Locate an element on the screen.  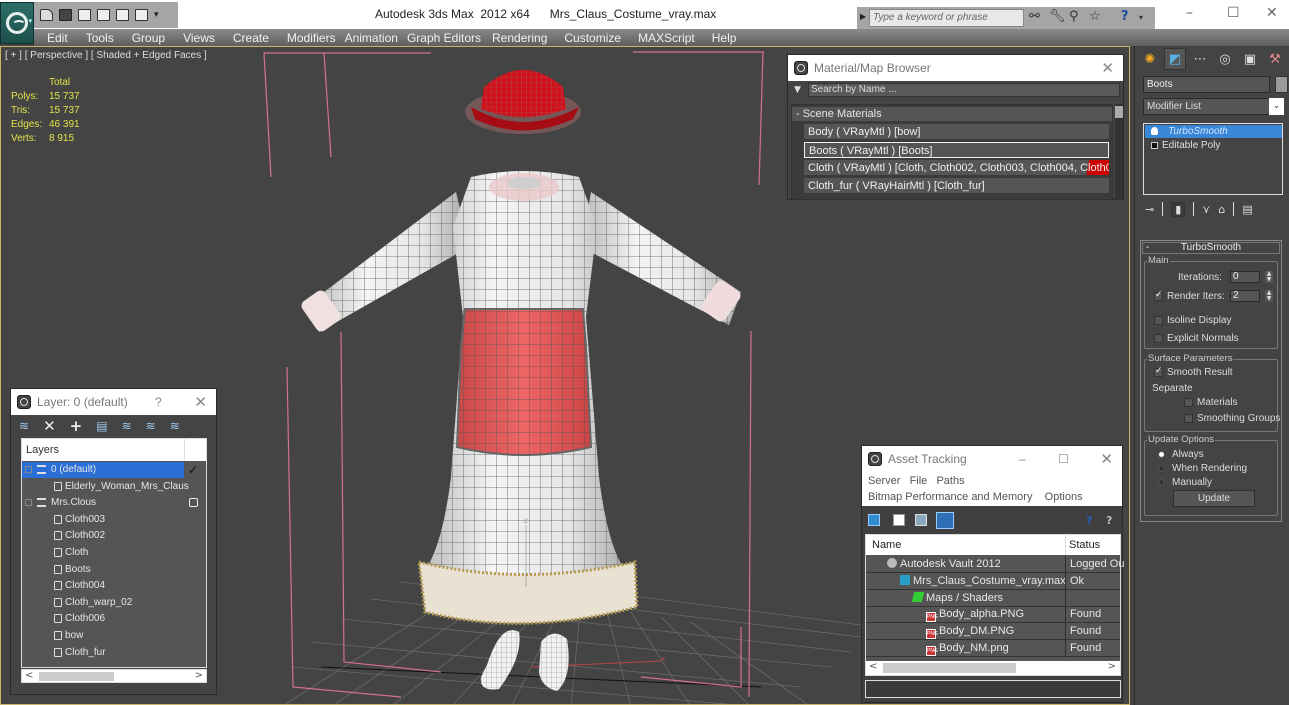
refresh-icon is located at coordinates (874, 520).